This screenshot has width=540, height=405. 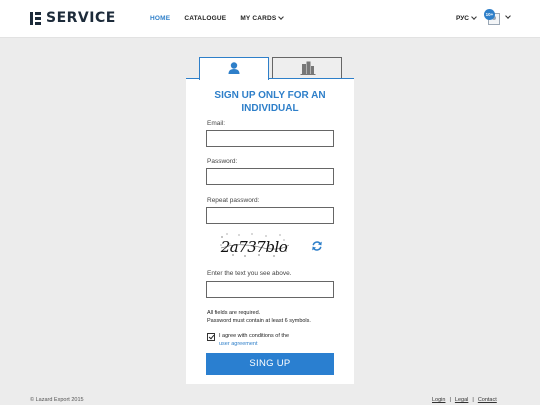 I want to click on nav-catalogue: CATALOGUE, so click(x=205, y=18).